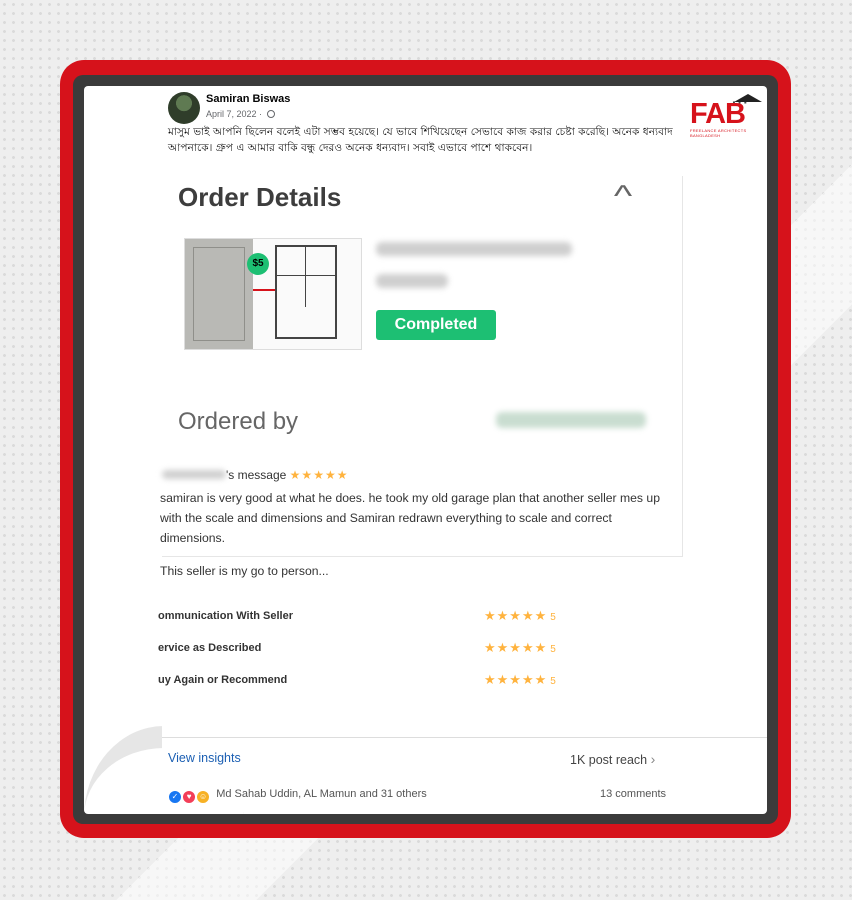 This screenshot has width=852, height=900. Describe the element at coordinates (270, 114) in the screenshot. I see `globe-icon` at that location.